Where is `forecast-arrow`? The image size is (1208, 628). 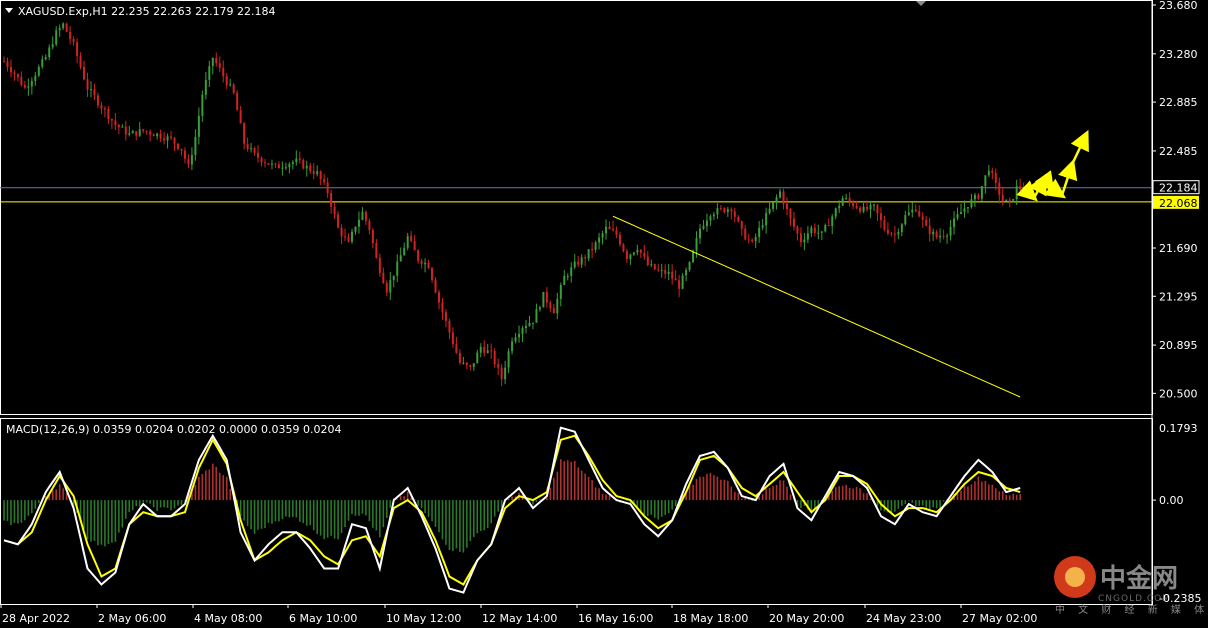 forecast-arrow is located at coordinates (1055, 188).